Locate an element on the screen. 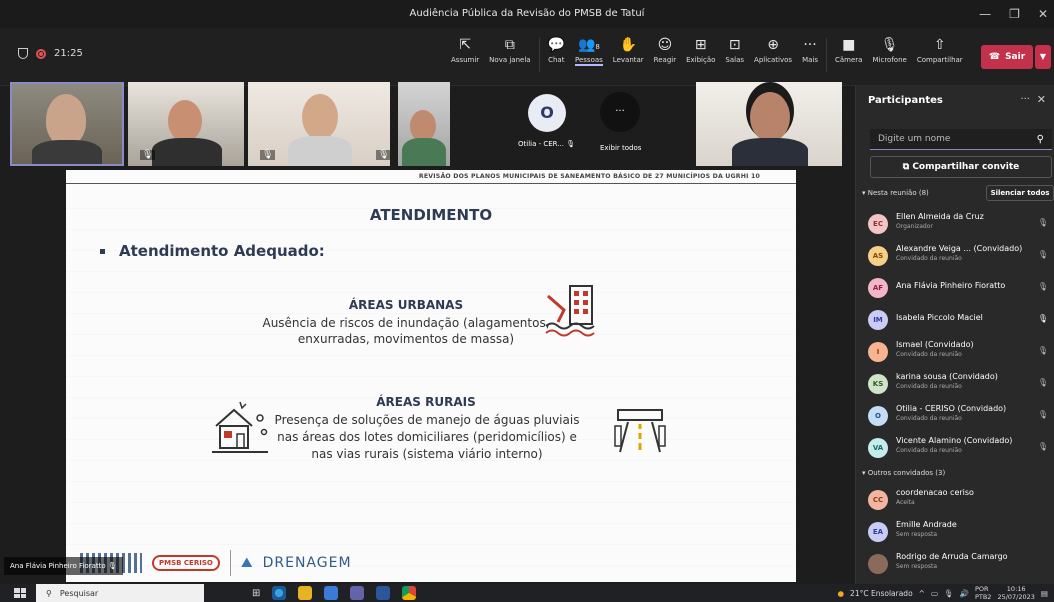  share-invite-button: ⧉ Compartilhar convite is located at coordinates (961, 167).